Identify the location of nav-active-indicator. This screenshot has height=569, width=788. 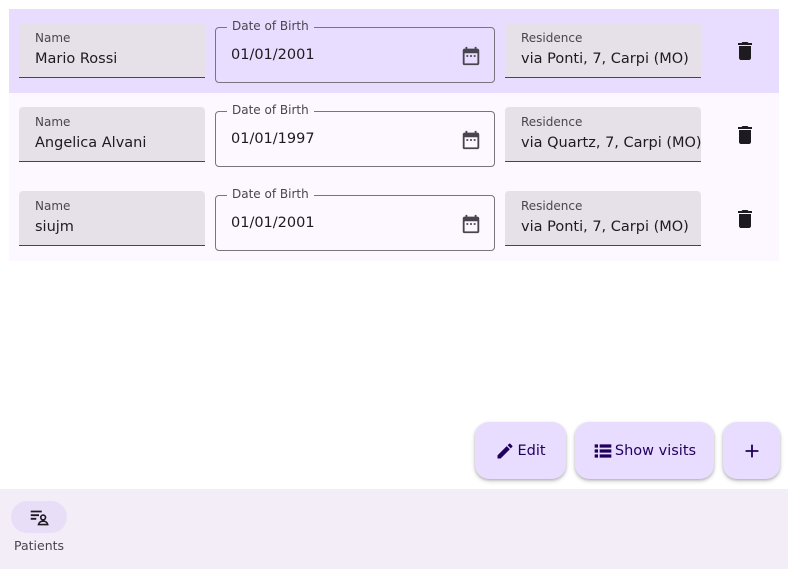
(39, 517).